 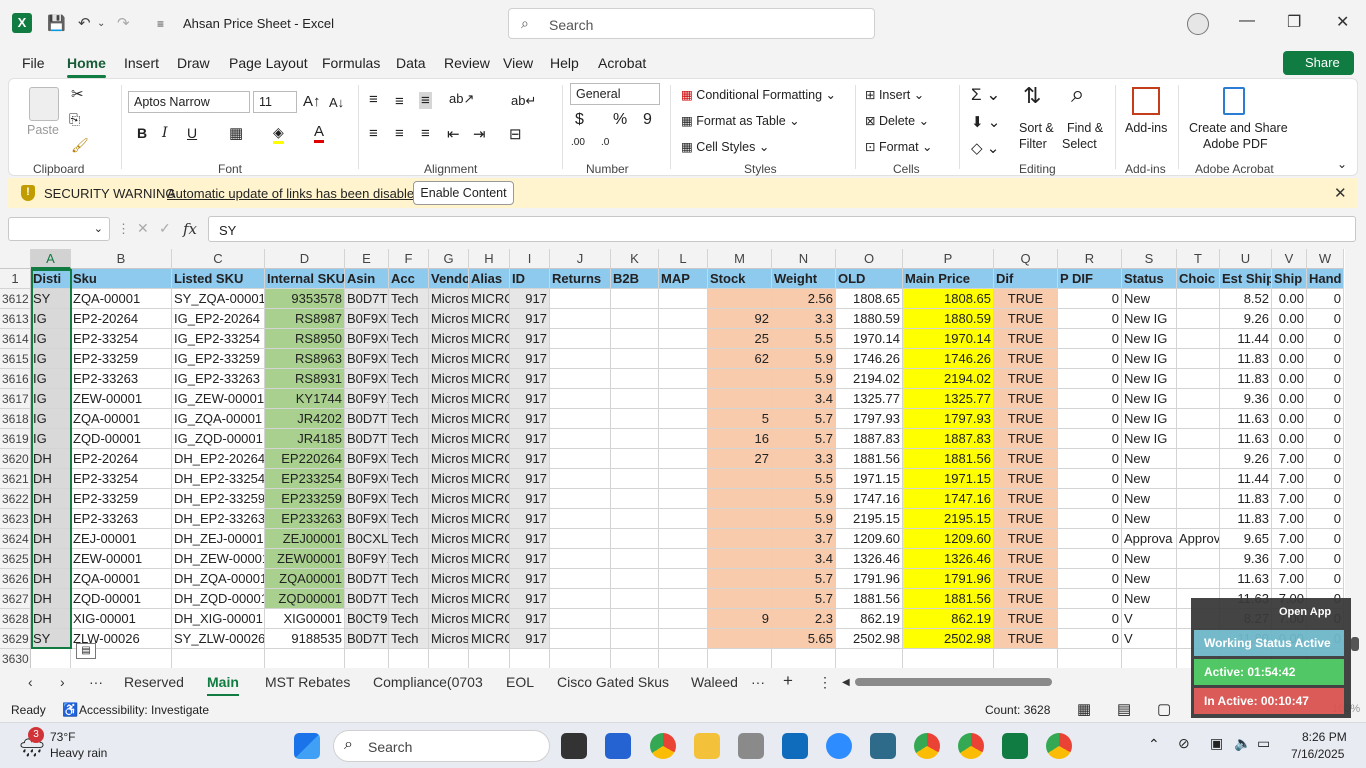 What do you see at coordinates (1146, 101) in the screenshot?
I see `add-ins-icon` at bounding box center [1146, 101].